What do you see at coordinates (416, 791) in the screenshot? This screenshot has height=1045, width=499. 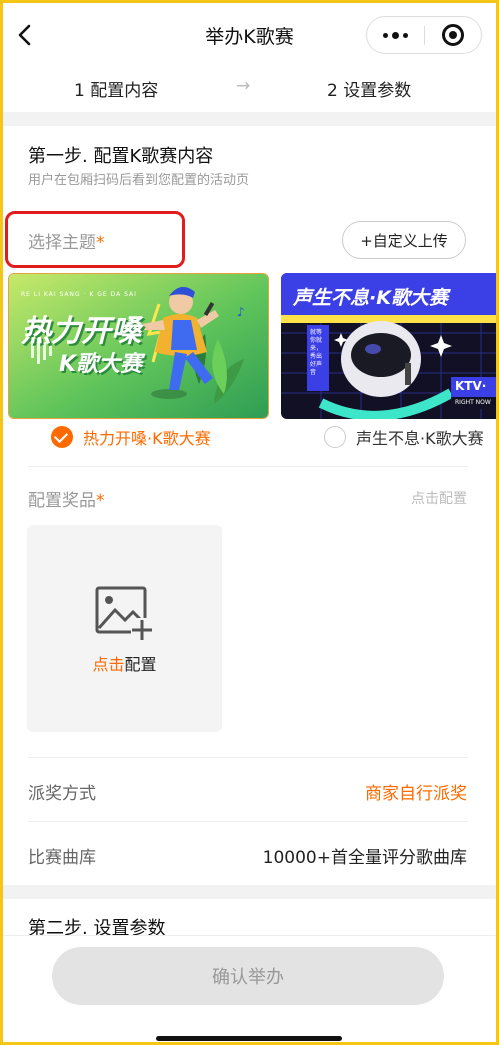 I see `award-method-value: 商家自行派奖` at bounding box center [416, 791].